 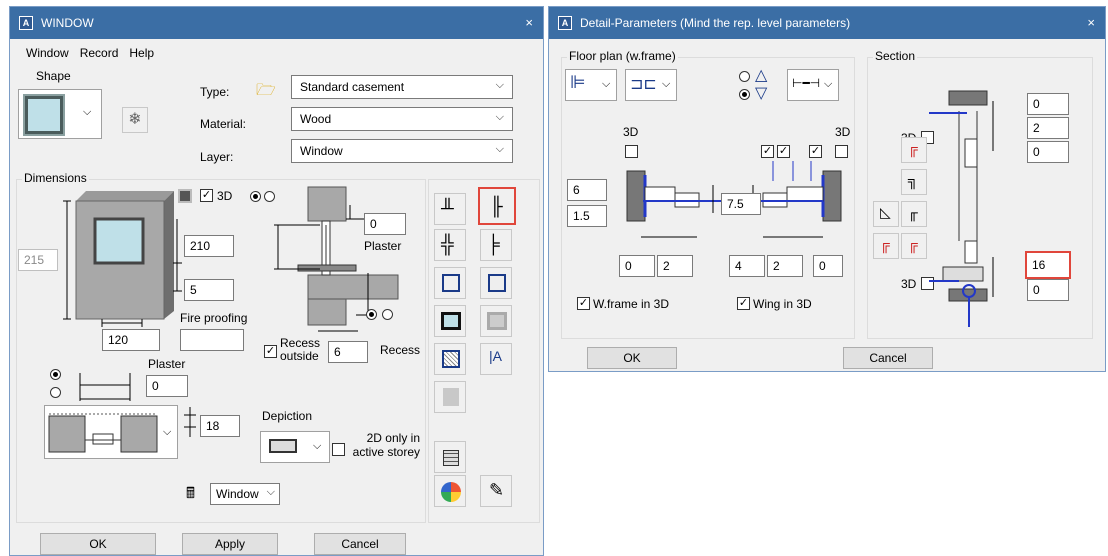 What do you see at coordinates (496, 491) in the screenshot?
I see `pen-icon: ✎` at bounding box center [496, 491].